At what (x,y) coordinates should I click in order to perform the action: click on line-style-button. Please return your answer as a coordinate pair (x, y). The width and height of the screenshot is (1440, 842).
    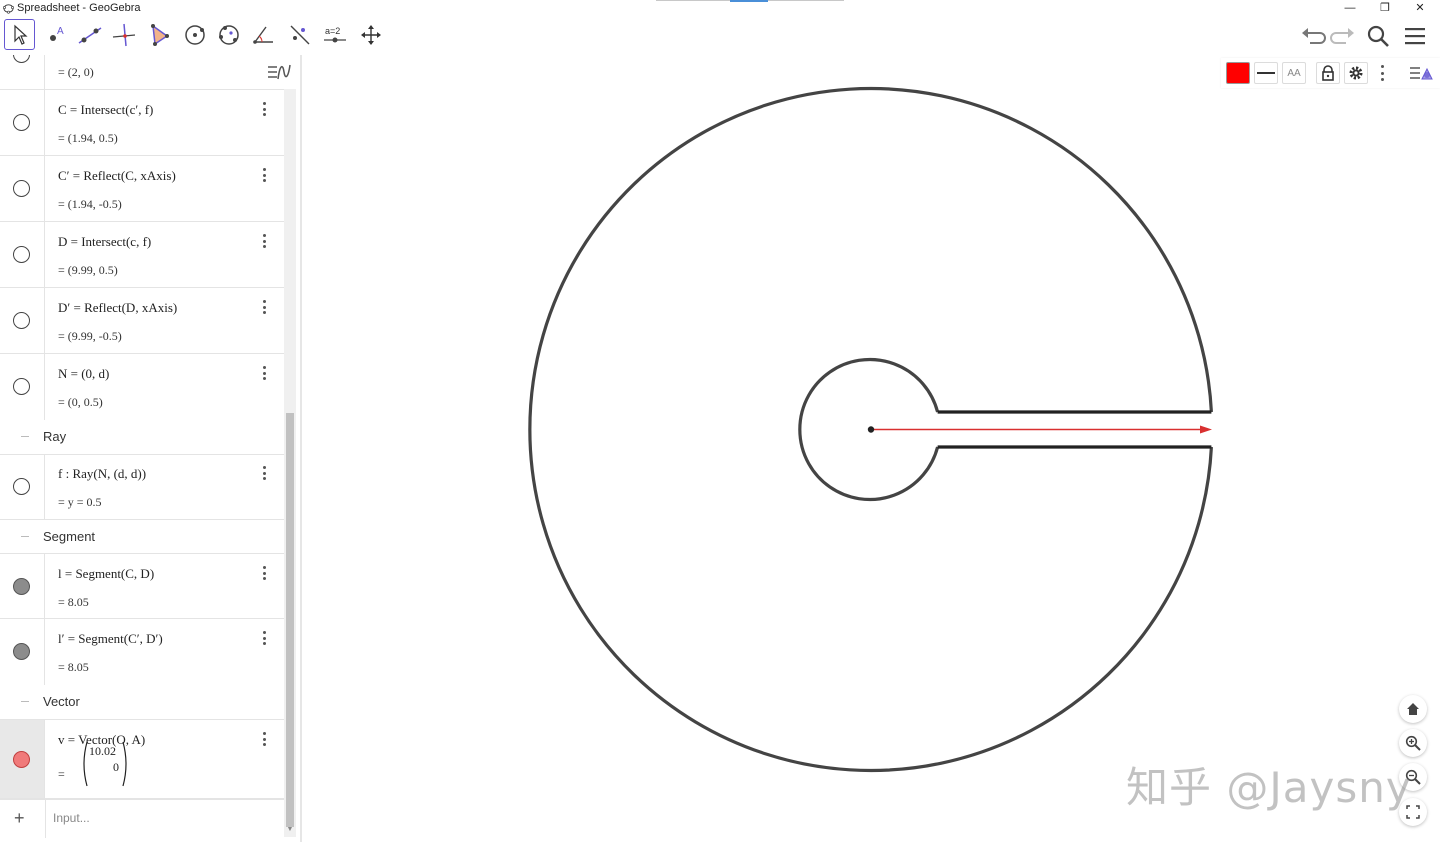
    Looking at the image, I should click on (1266, 73).